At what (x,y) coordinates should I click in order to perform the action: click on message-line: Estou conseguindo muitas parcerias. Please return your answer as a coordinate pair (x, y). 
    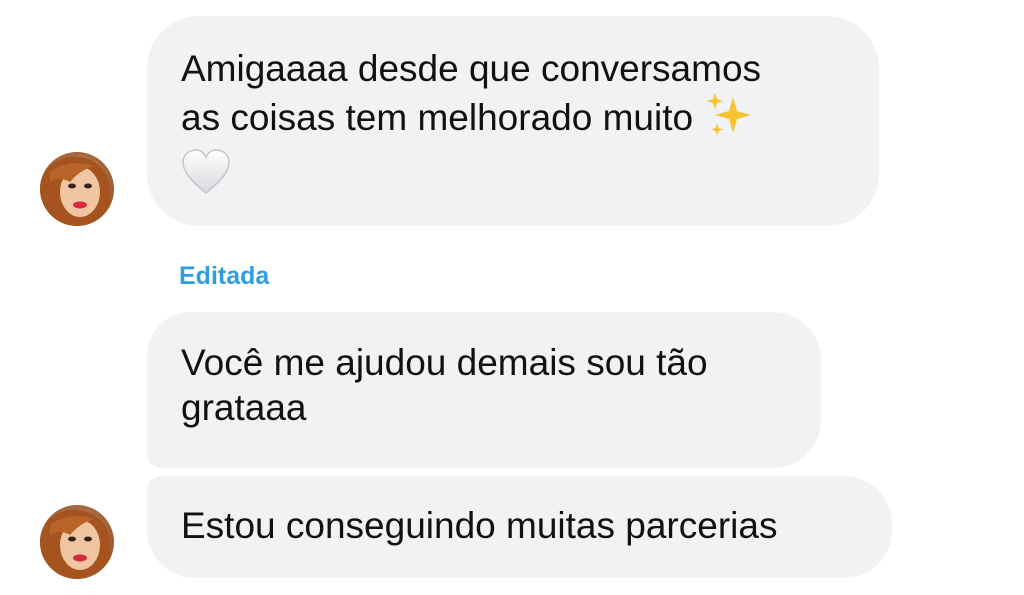
    Looking at the image, I should click on (479, 525).